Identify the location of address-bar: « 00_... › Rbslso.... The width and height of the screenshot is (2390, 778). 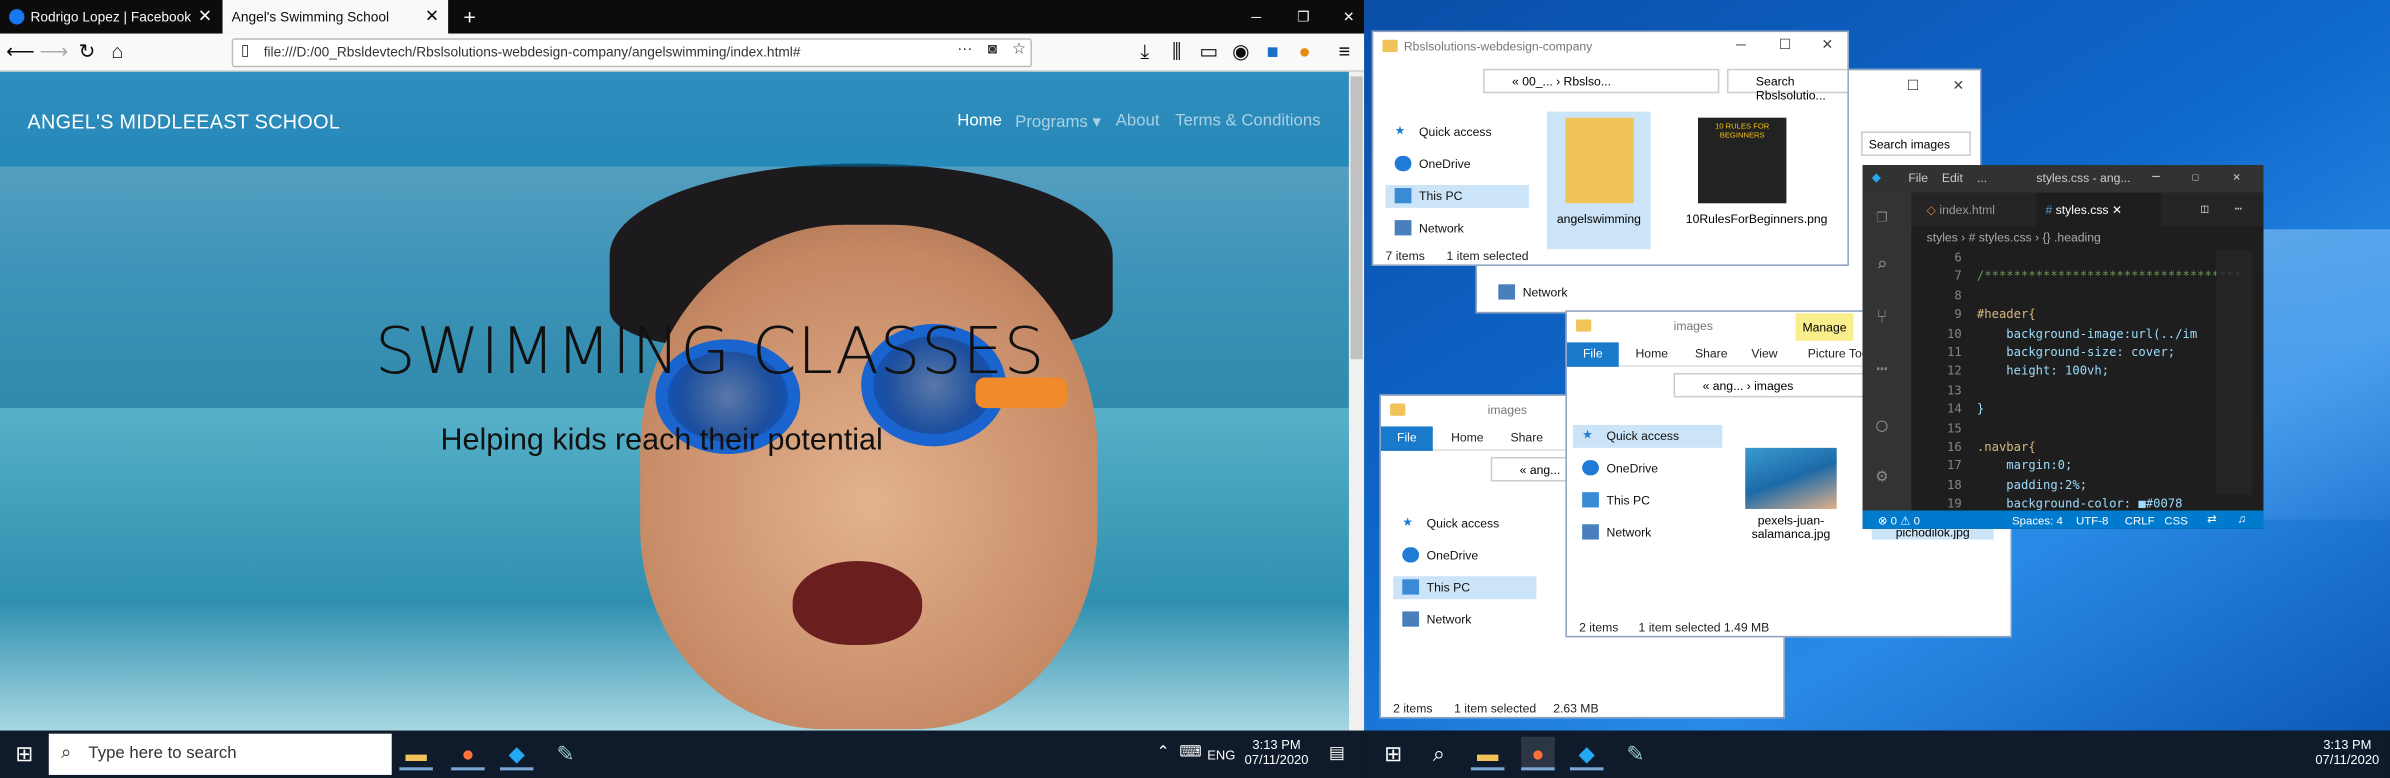
(1601, 81).